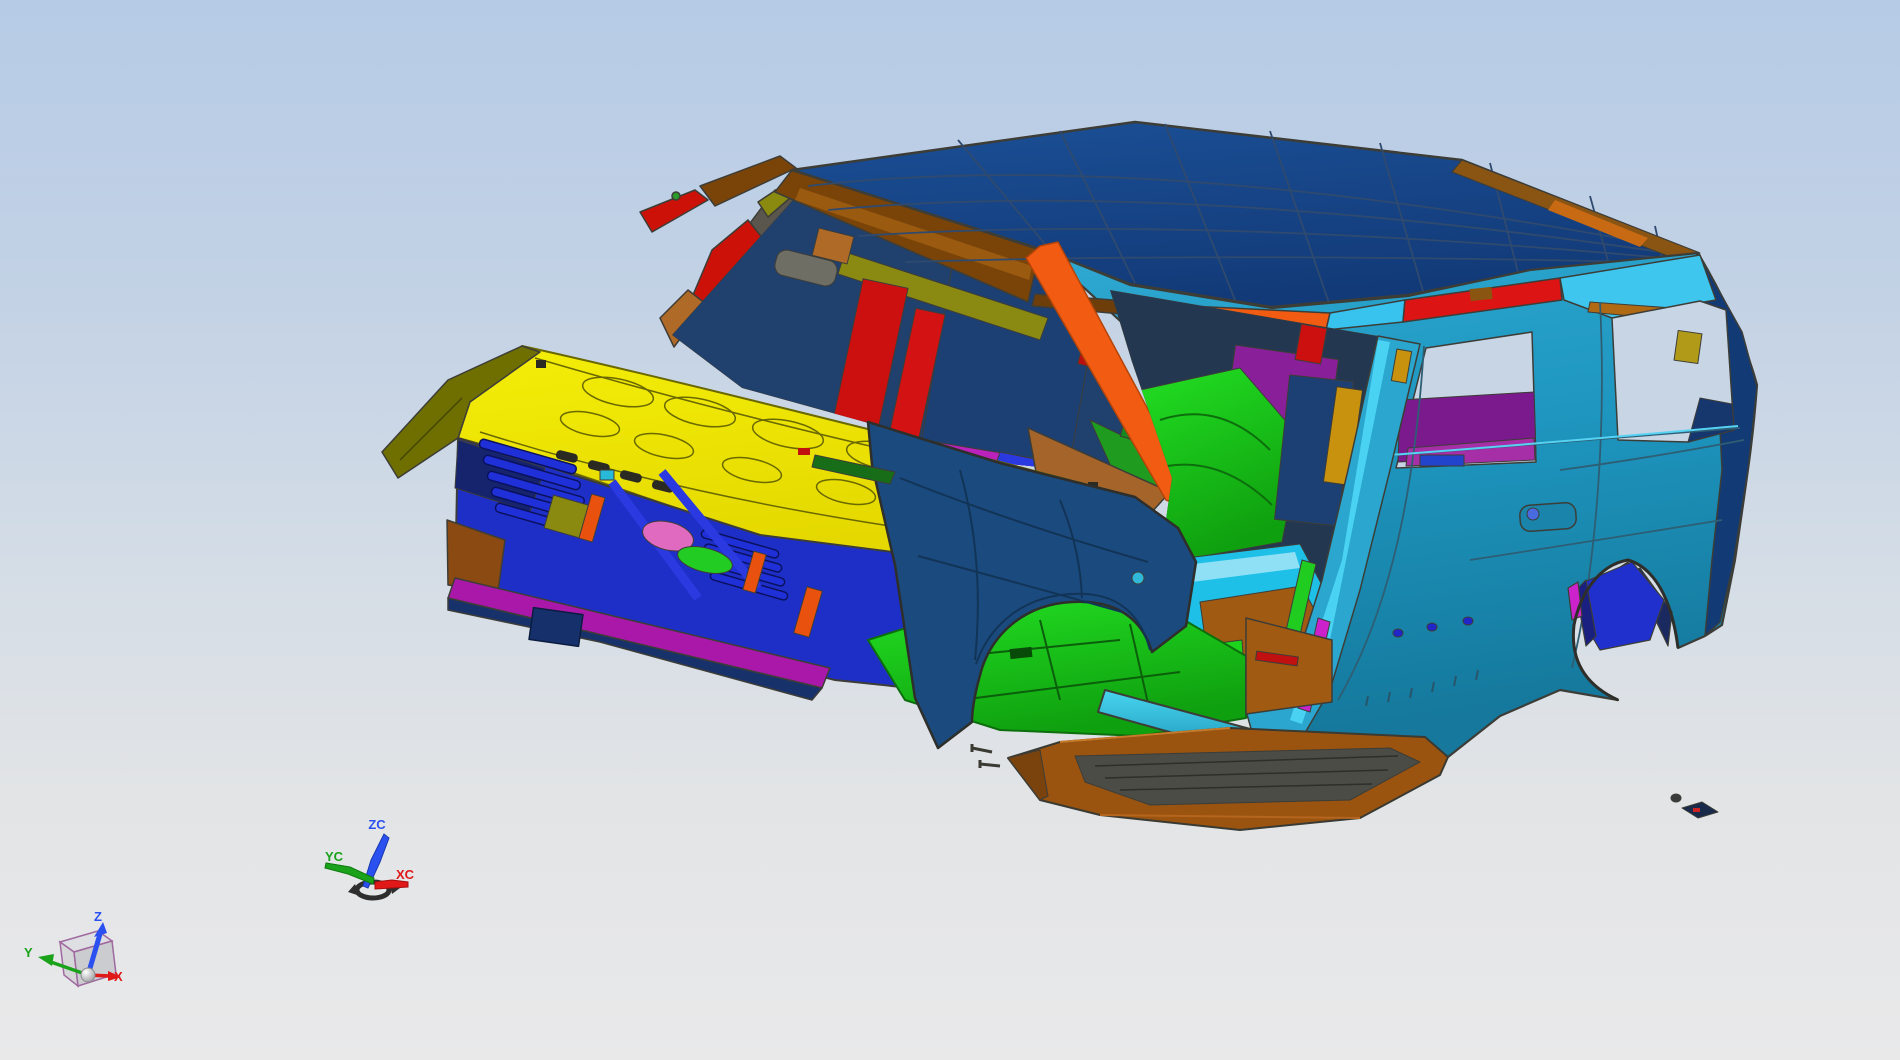  Describe the element at coordinates (405, 874) in the screenshot. I see `wcs-x-label: XC` at that location.